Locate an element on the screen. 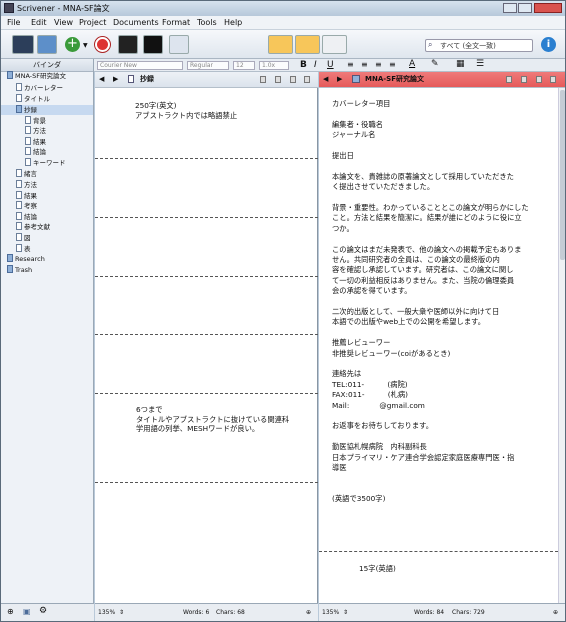 The width and height of the screenshot is (566, 622). menu-edit: Edit is located at coordinates (39, 22).